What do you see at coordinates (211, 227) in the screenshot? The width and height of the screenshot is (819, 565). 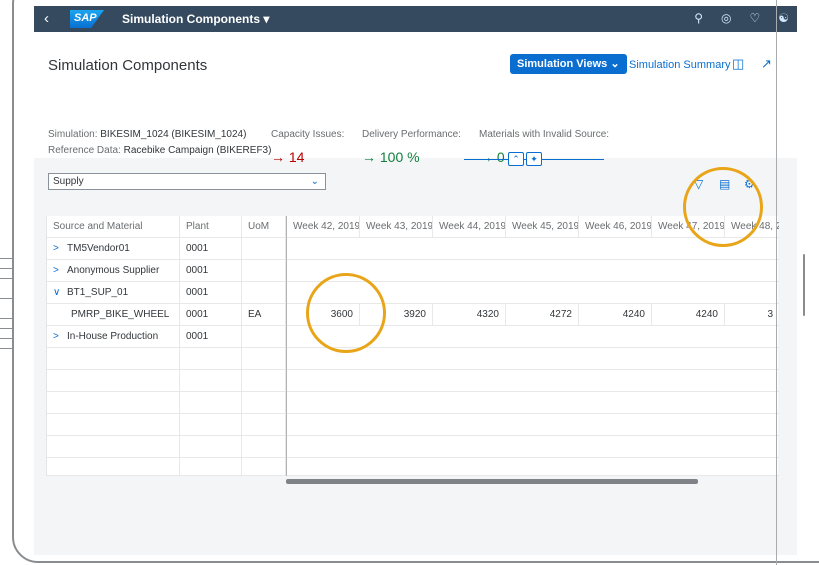 I see `column-header: Plant` at bounding box center [211, 227].